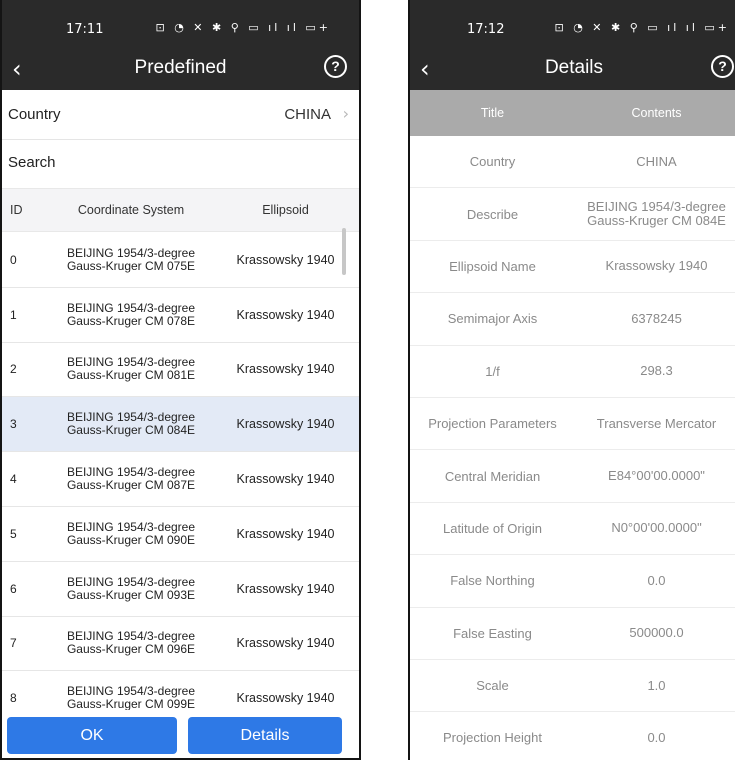  What do you see at coordinates (92, 735) in the screenshot?
I see `ok-button: OK` at bounding box center [92, 735].